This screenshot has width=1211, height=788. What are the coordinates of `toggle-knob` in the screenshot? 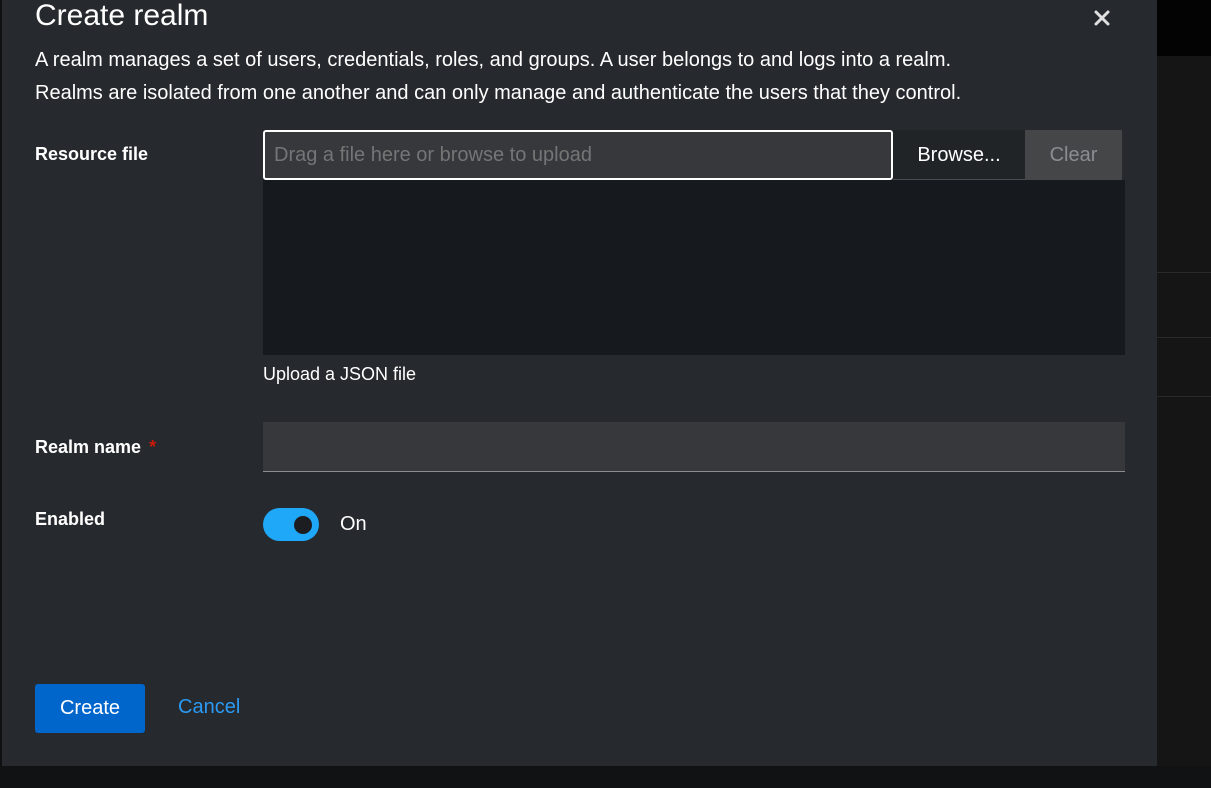 It's located at (303, 525).